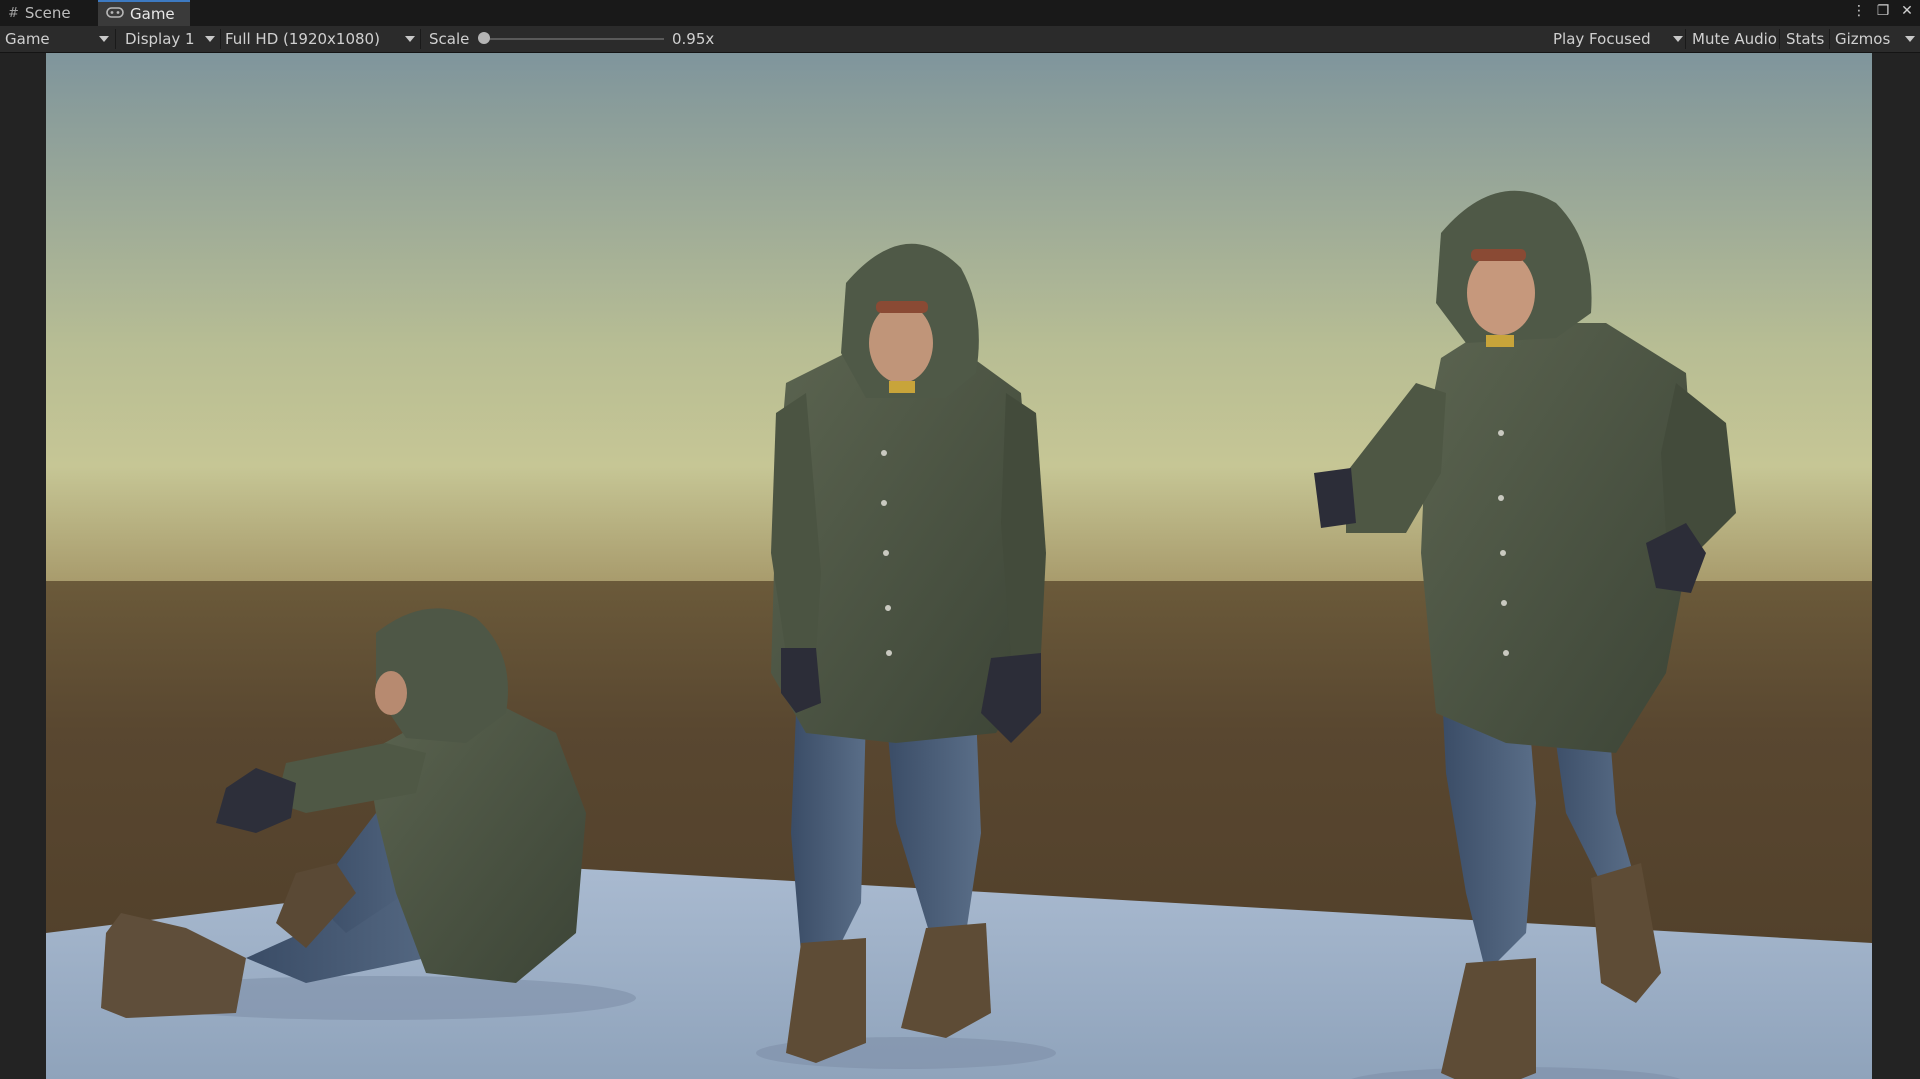 This screenshot has height=1079, width=1920. Describe the element at coordinates (57, 39) in the screenshot. I see `view-mode-dropdown: Game` at that location.